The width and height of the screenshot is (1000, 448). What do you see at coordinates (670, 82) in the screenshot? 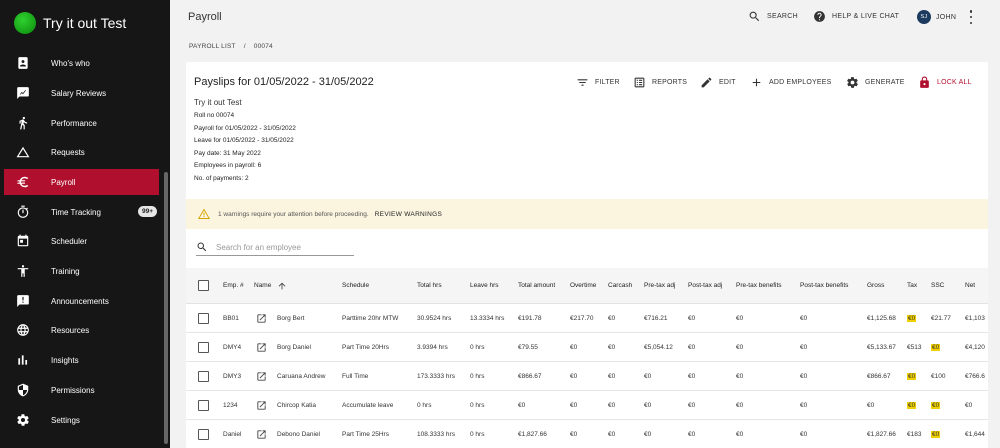
I see `reports-label: REPORTS` at bounding box center [670, 82].